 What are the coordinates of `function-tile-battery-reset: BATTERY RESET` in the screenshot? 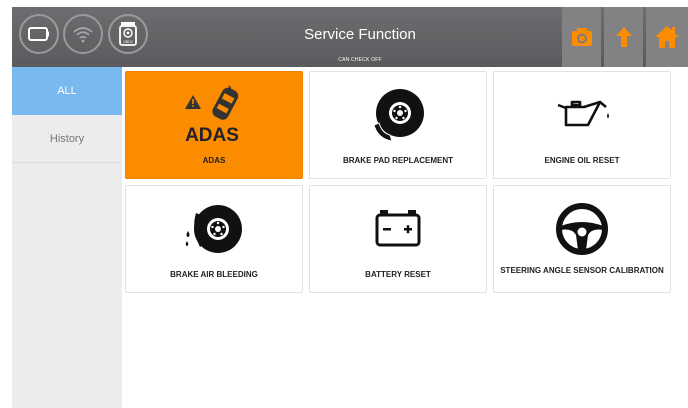 It's located at (398, 239).